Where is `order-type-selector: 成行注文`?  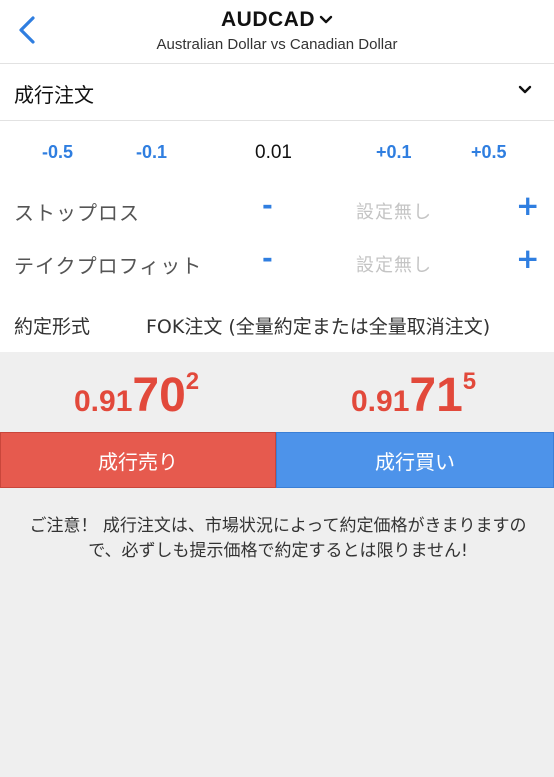 order-type-selector: 成行注文 is located at coordinates (277, 92).